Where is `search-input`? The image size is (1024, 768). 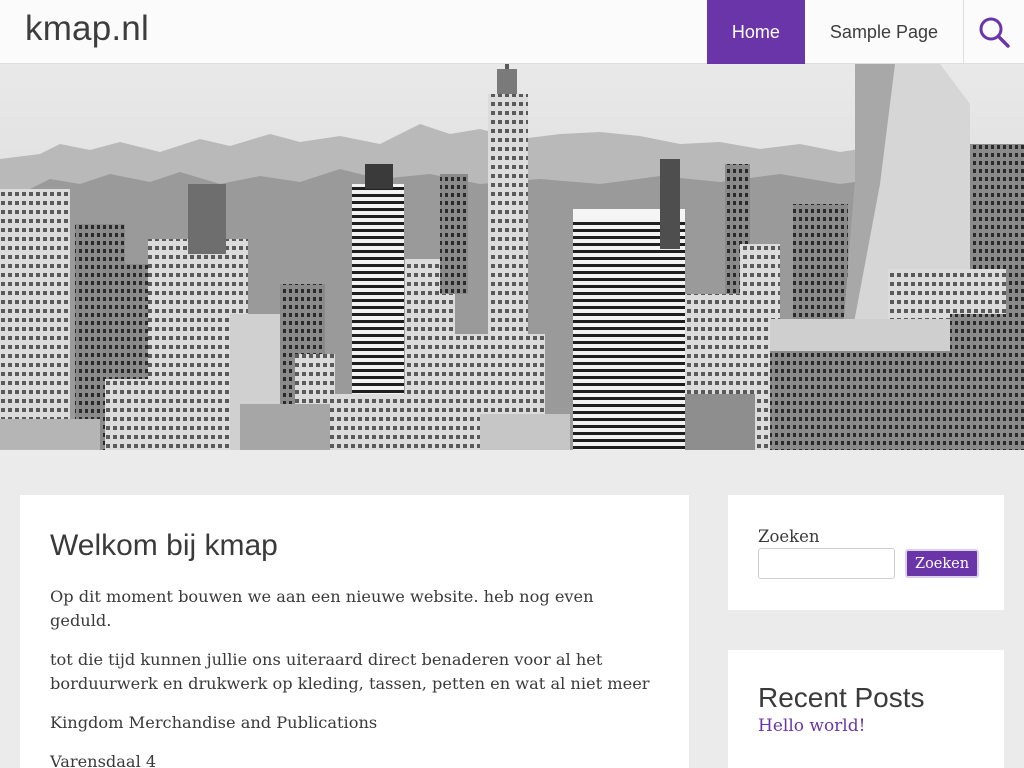
search-input is located at coordinates (826, 563).